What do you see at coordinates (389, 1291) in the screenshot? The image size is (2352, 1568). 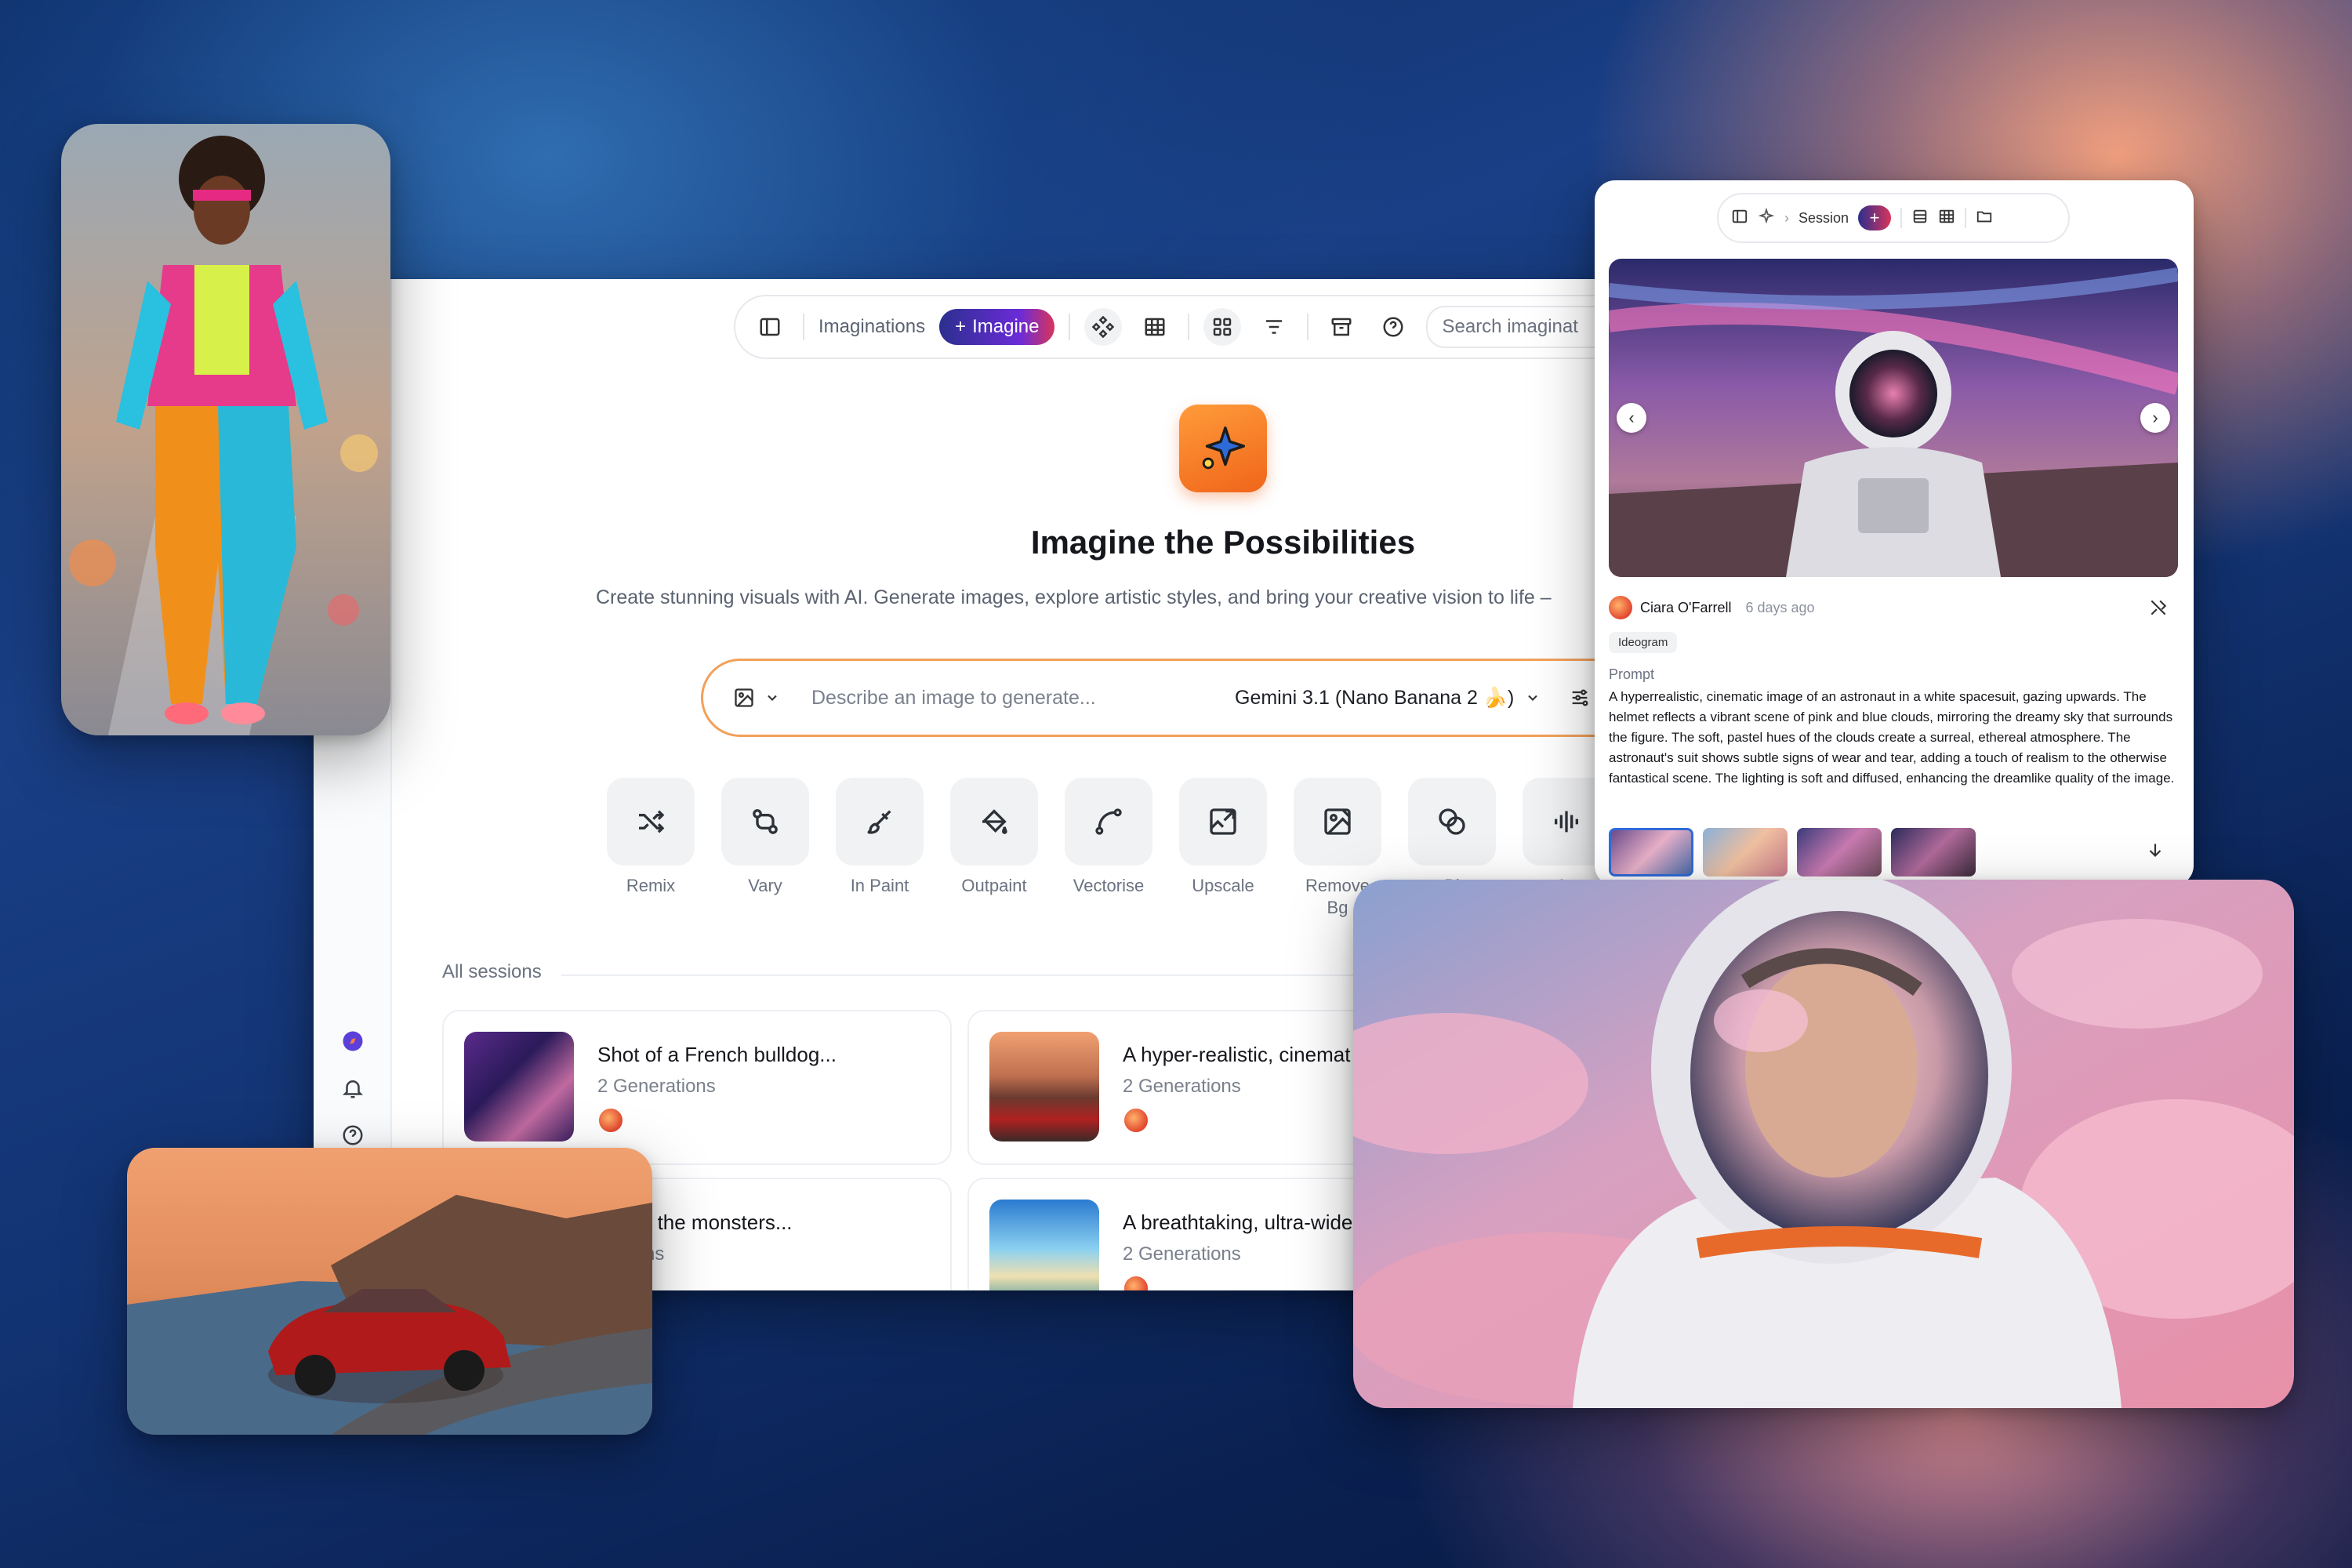 I see `red-car-image` at bounding box center [389, 1291].